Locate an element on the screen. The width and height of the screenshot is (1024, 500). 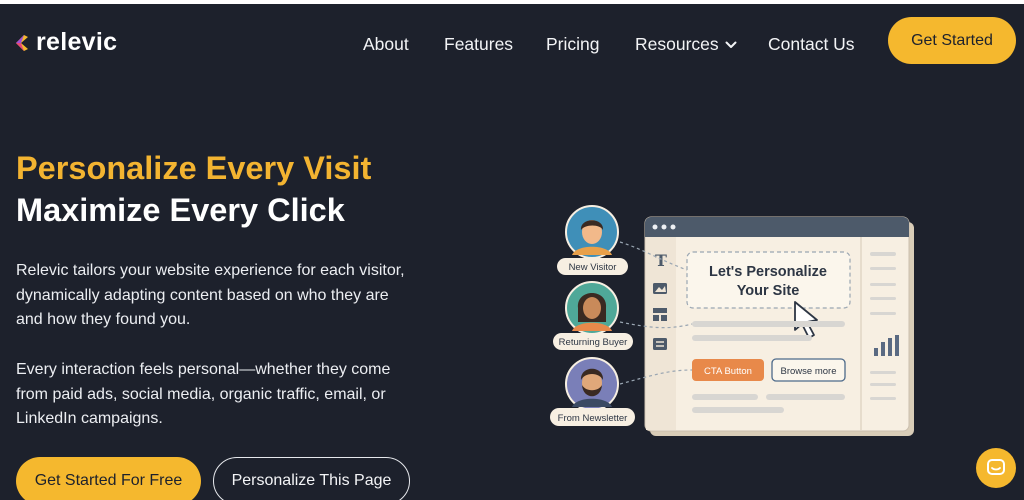
card-heading-line-2: Your Site is located at coordinates (768, 291).